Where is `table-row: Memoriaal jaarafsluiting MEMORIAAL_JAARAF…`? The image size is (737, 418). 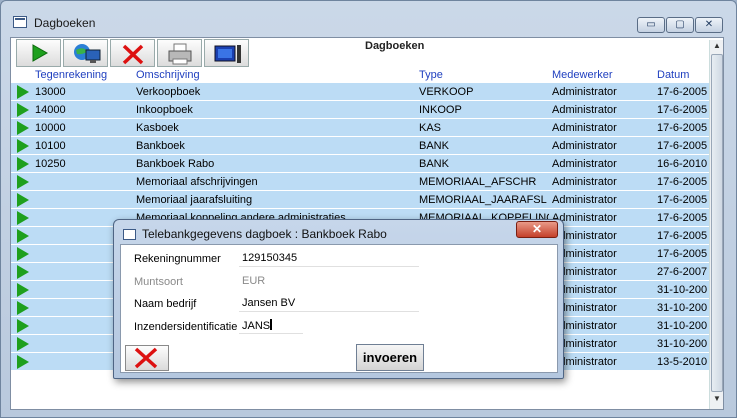 table-row: Memoriaal jaarafsluiting MEMORIAAL_JAARAF… is located at coordinates (360, 200).